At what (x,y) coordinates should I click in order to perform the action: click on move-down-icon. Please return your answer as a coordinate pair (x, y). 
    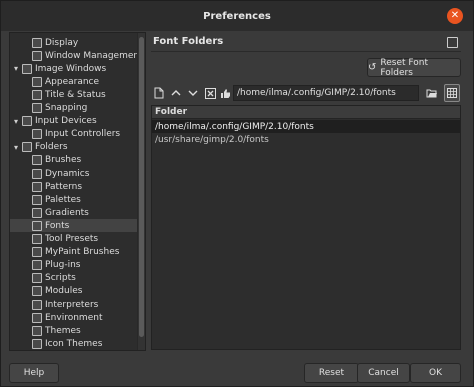
    Looking at the image, I should click on (193, 93).